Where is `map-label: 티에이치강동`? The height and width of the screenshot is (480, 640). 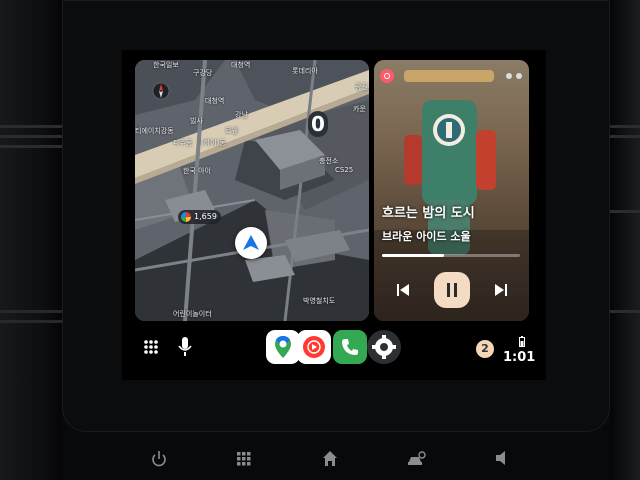
map-label: 티에이치강동 is located at coordinates (154, 131).